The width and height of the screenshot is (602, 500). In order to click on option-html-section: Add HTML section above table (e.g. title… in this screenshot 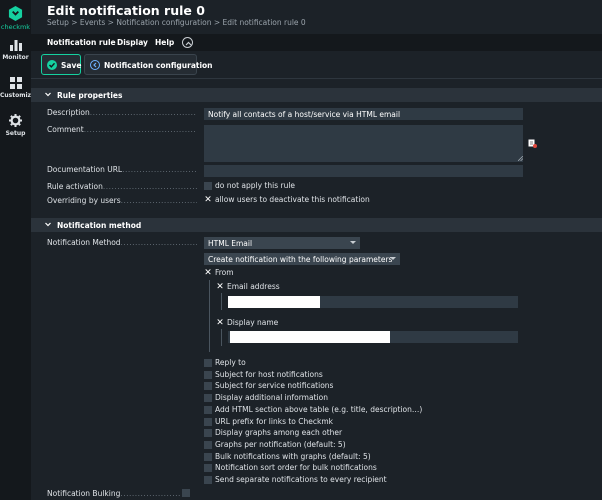, I will do `click(319, 409)`.